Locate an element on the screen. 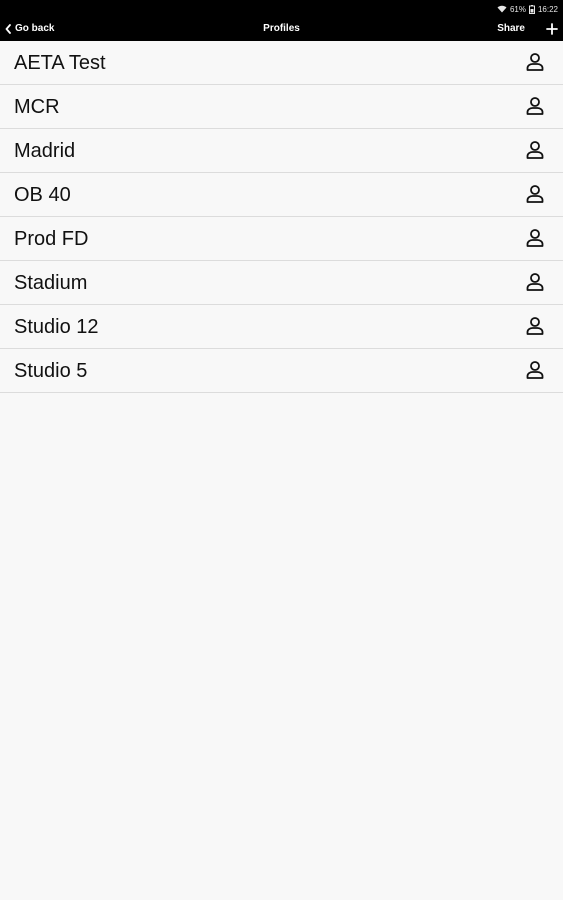 The image size is (563, 900). profile-name: Studio 5 is located at coordinates (51, 371).